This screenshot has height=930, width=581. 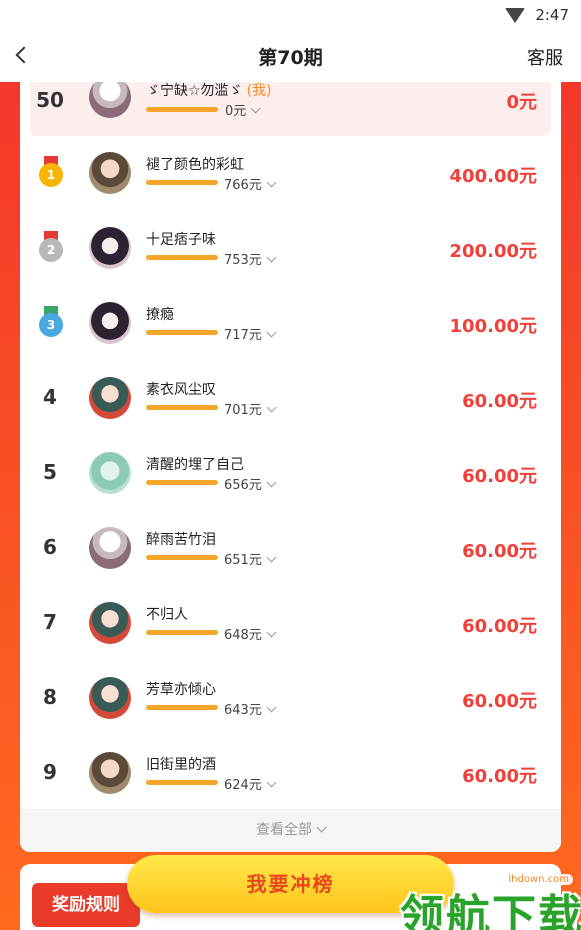 I want to click on amount-toggle: 717元, so click(x=250, y=333).